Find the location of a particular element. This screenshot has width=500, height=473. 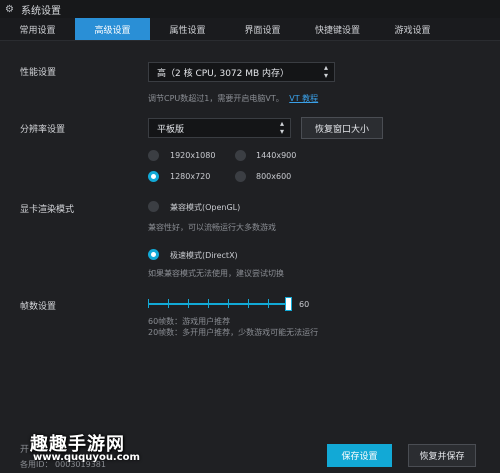

fps-hint-60: 60帧数：游戏用户推荐 is located at coordinates (189, 321).